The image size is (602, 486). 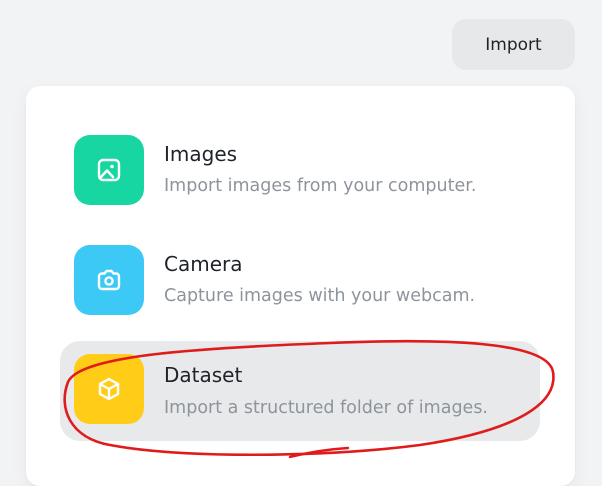 I want to click on import-button: Import, so click(x=513, y=44).